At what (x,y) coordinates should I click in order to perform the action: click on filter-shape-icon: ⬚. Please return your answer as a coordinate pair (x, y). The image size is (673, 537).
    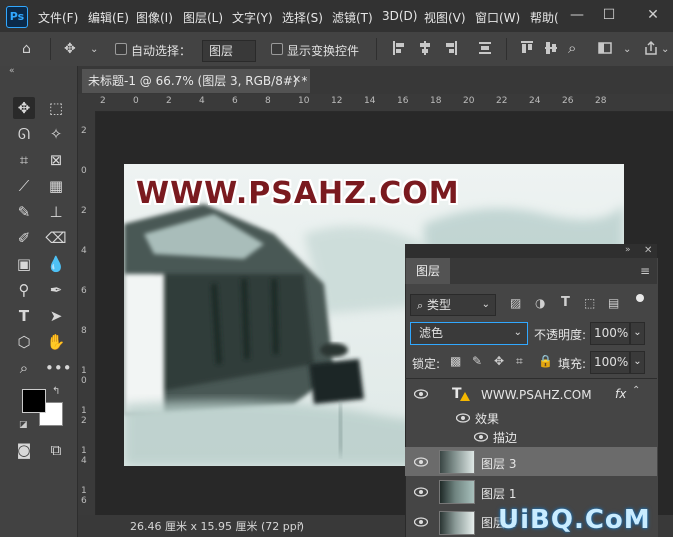
    Looking at the image, I should click on (589, 303).